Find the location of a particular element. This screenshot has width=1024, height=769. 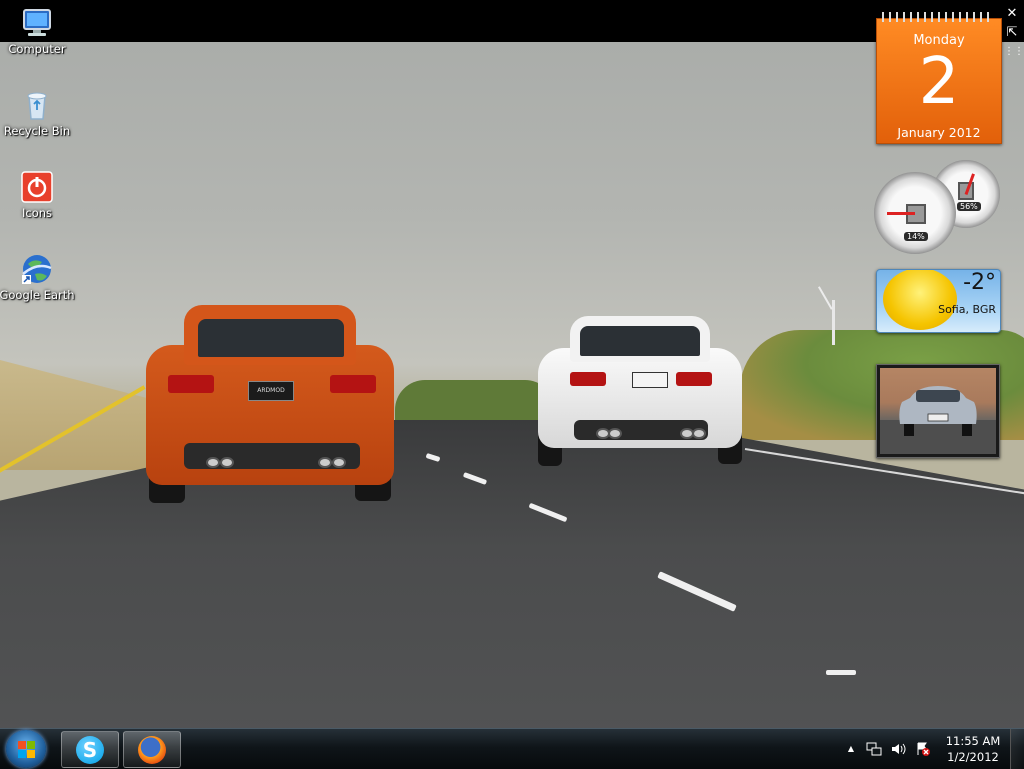

desktop-icon-computer: Computer is located at coordinates (38, 31).